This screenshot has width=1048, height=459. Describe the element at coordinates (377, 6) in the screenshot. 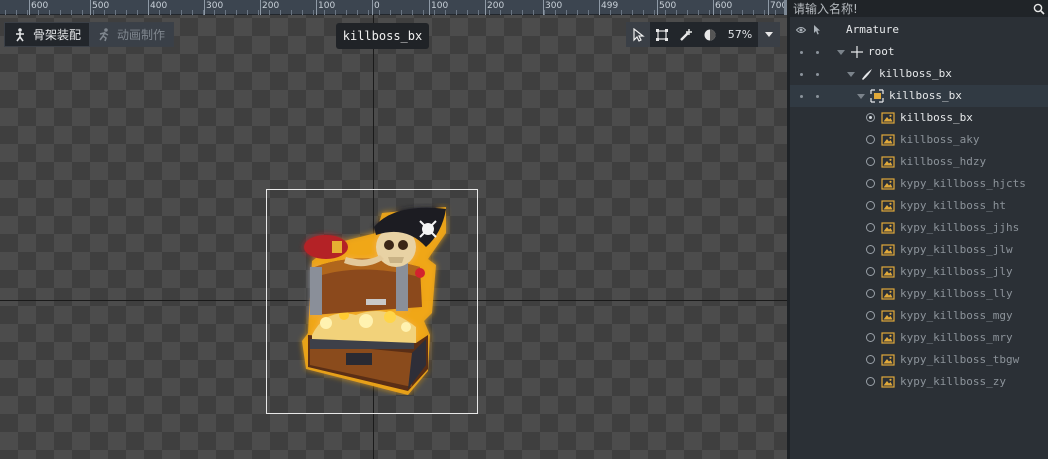

I see `ruler-tick-label: 0` at that location.